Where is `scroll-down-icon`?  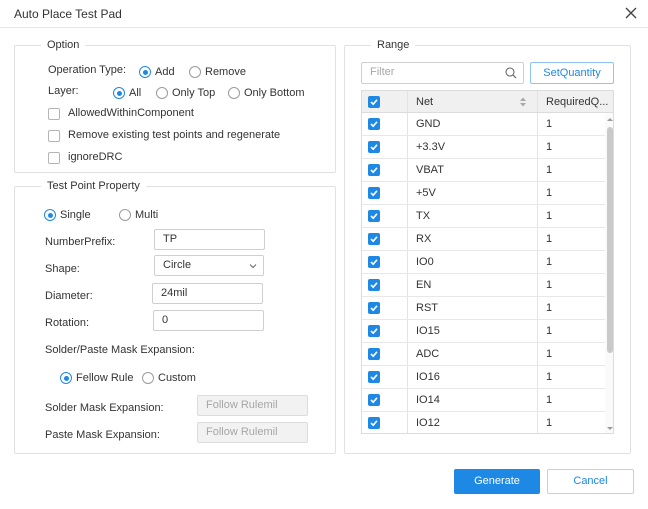
scroll-down-icon is located at coordinates (609, 429).